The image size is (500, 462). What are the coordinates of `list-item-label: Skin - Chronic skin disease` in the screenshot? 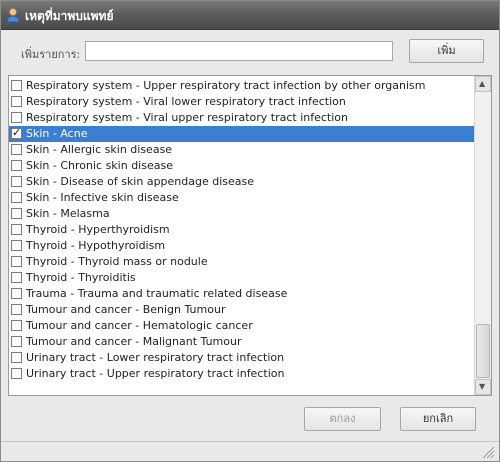 It's located at (99, 165).